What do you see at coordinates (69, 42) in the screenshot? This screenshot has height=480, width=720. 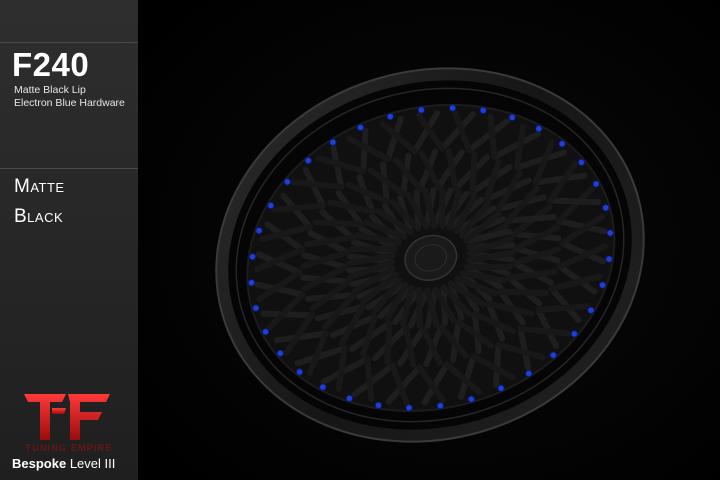 I see `divider-top` at bounding box center [69, 42].